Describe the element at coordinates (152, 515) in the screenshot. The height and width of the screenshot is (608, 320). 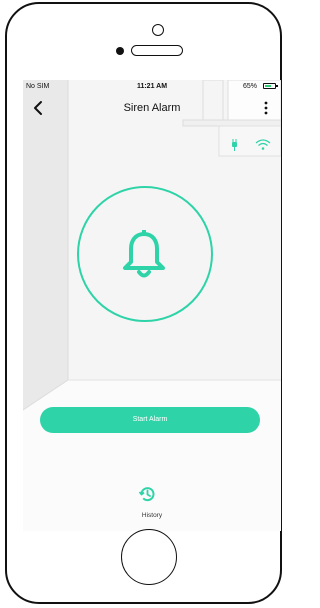
I see `history-label: History` at that location.